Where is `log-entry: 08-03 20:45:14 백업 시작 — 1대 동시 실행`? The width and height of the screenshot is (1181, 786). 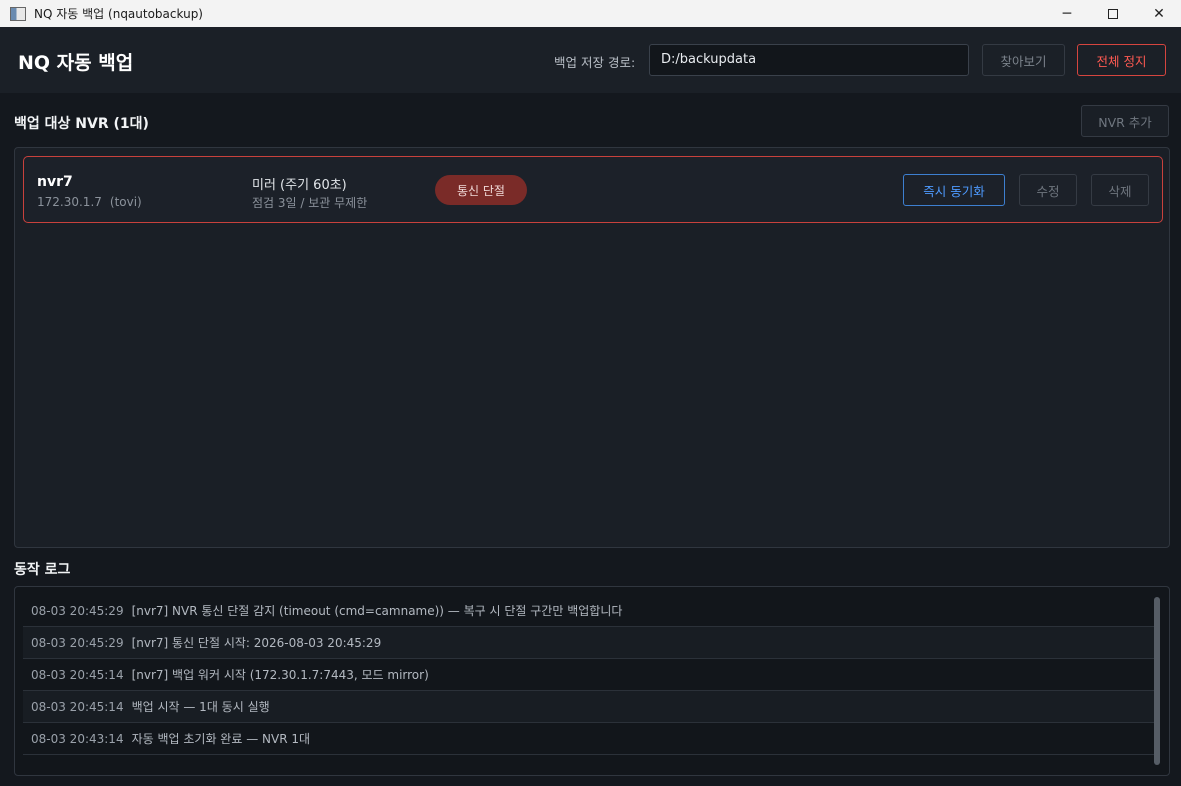
log-entry: 08-03 20:45:14 백업 시작 — 1대 동시 실행 is located at coordinates (589, 707).